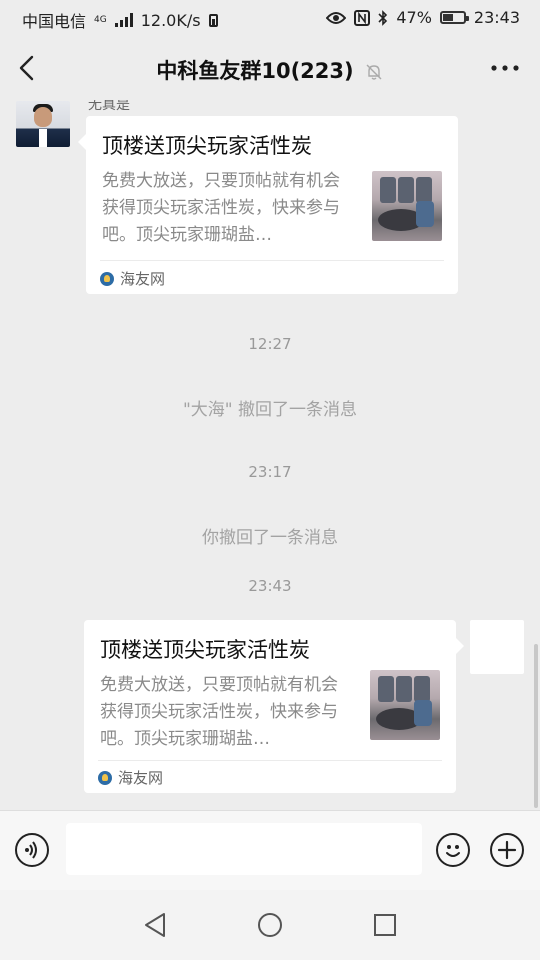 The image size is (540, 960). What do you see at coordinates (383, 17) in the screenshot?
I see `bluetooth-icon` at bounding box center [383, 17].